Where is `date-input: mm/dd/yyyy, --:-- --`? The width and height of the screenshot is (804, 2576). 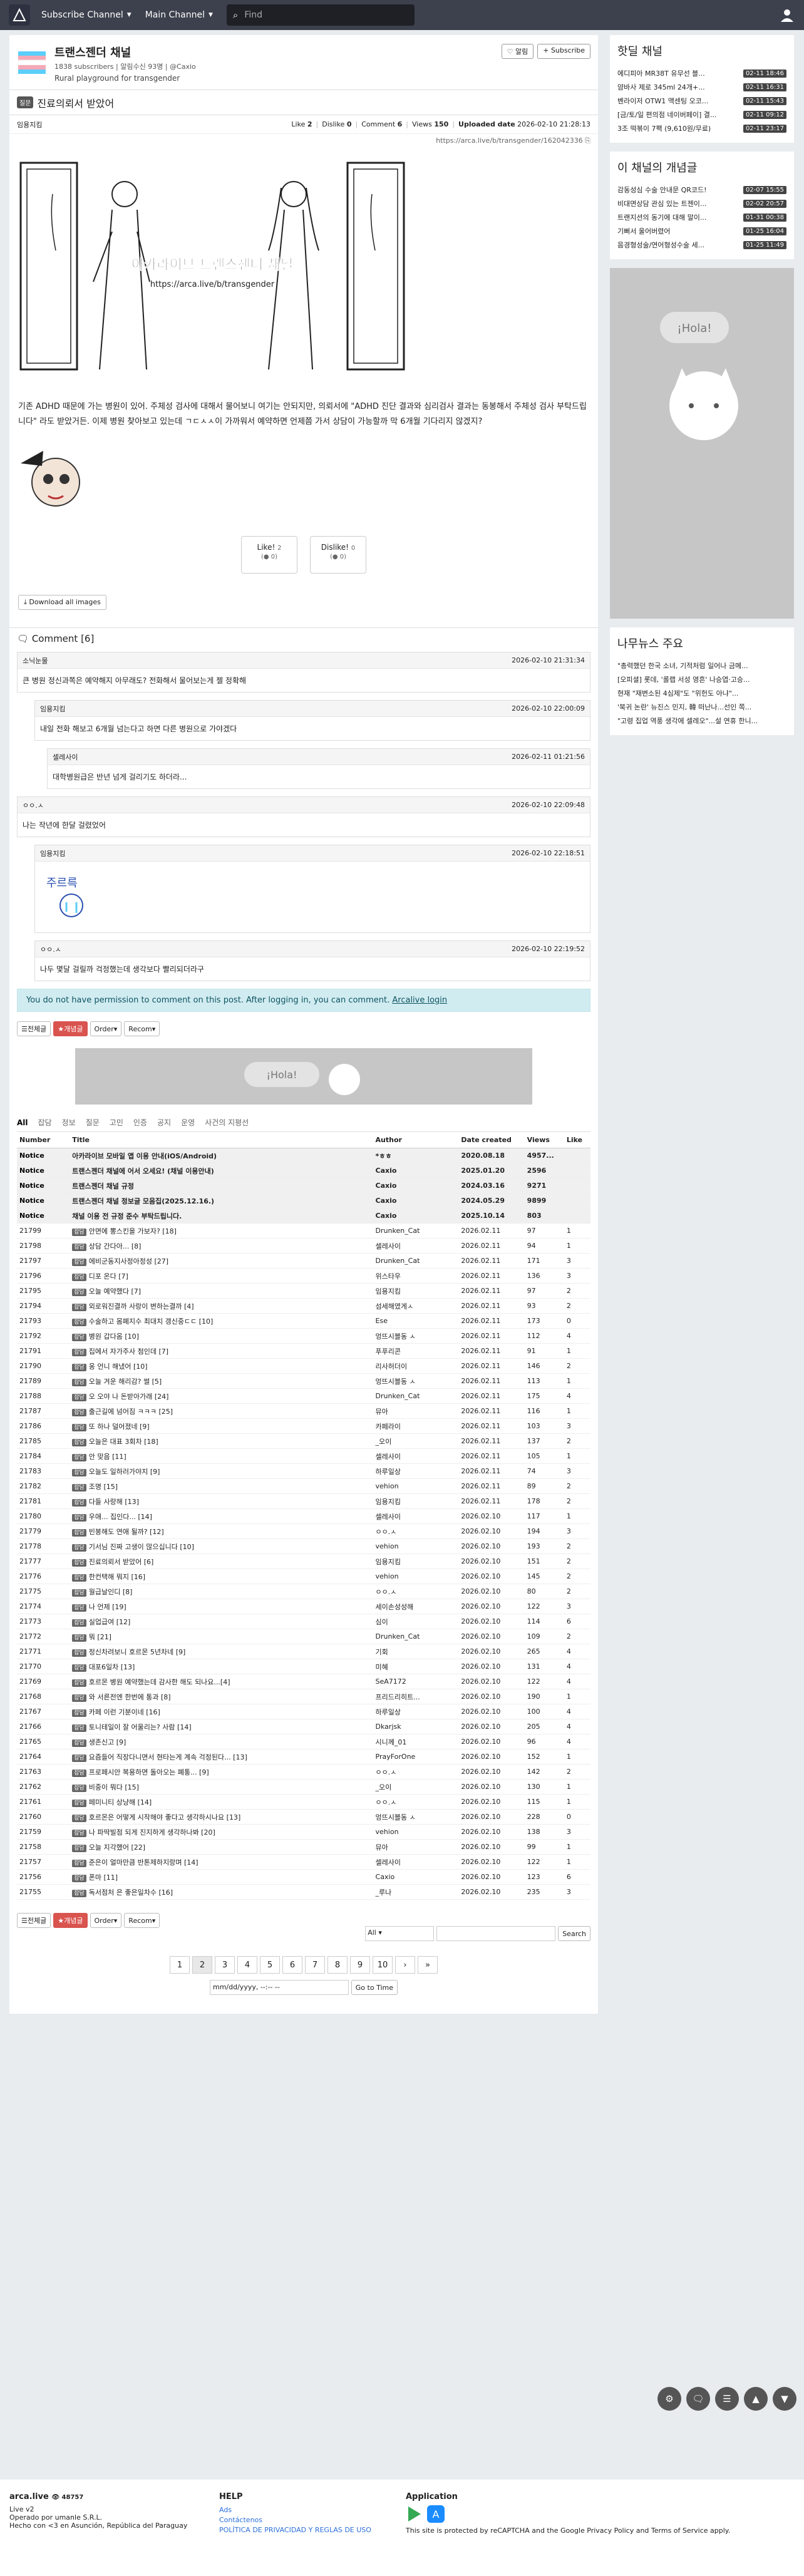 date-input: mm/dd/yyyy, --:-- -- is located at coordinates (279, 1988).